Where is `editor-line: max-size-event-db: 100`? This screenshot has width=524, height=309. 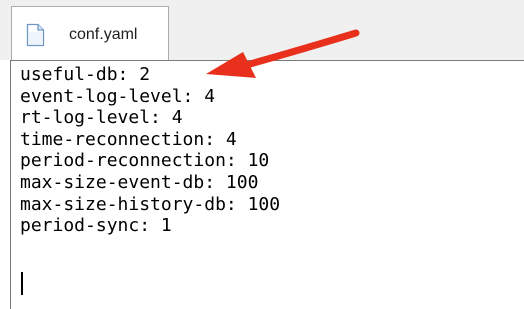 editor-line: max-size-event-db: 100 is located at coordinates (139, 182).